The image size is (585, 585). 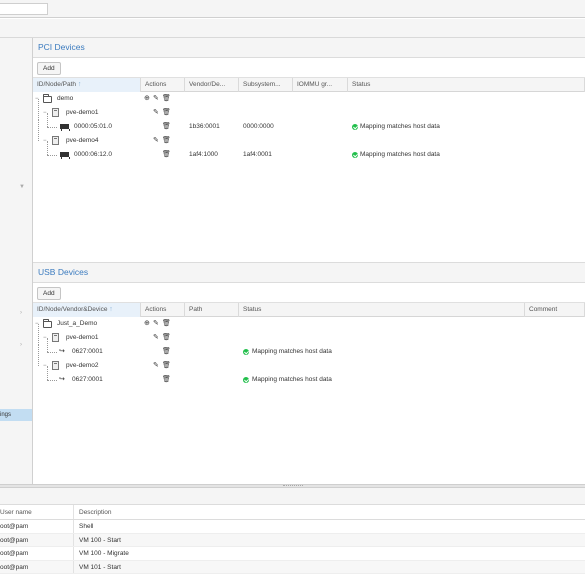 What do you see at coordinates (292, 567) in the screenshot?
I see `table-row: oot@pam VM 101 - Start` at bounding box center [292, 567].